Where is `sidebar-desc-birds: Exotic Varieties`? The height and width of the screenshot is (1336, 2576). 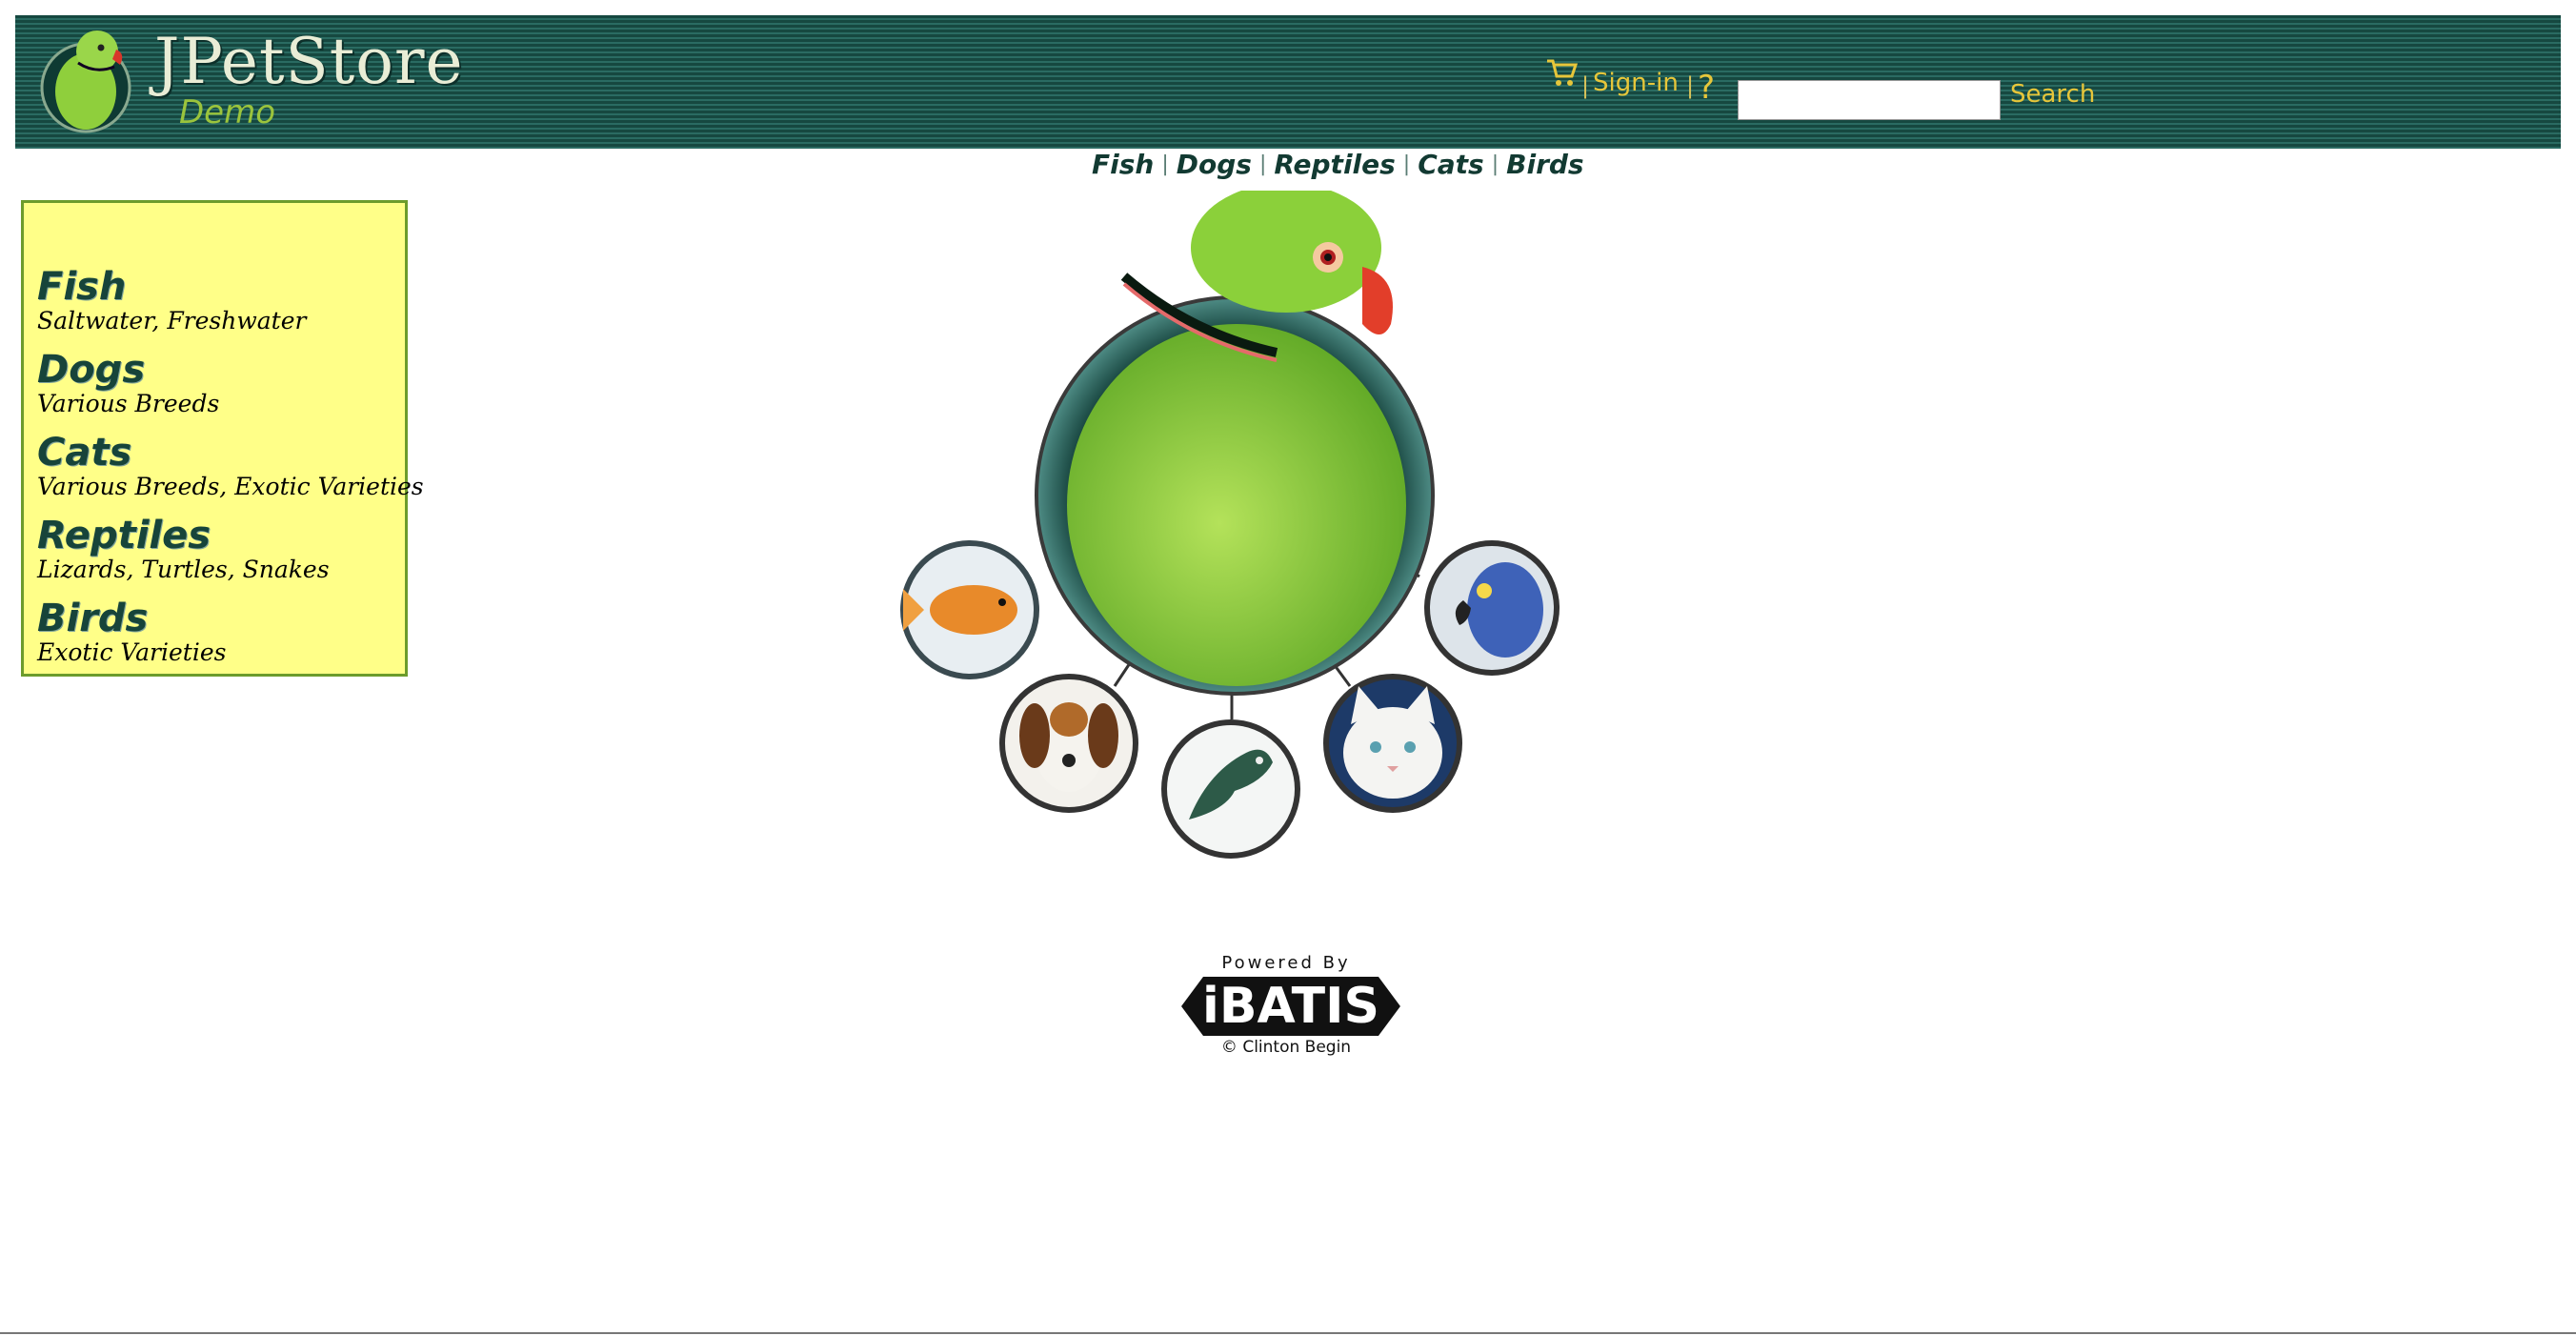
sidebar-desc-birds: Exotic Varieties is located at coordinates (132, 652).